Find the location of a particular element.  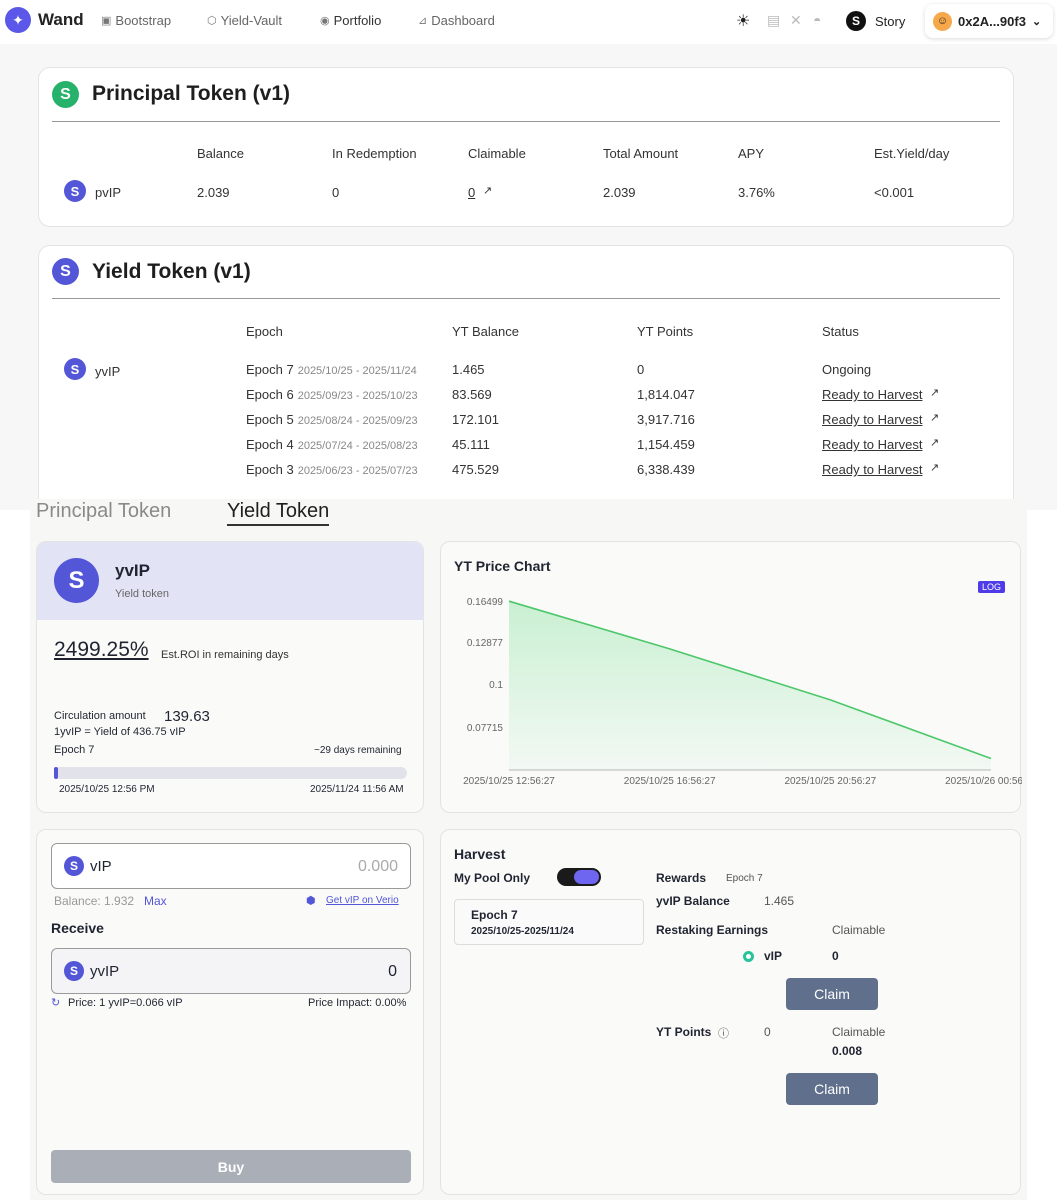

get-vip-verio-link: Get vIP on Verio is located at coordinates (362, 900).